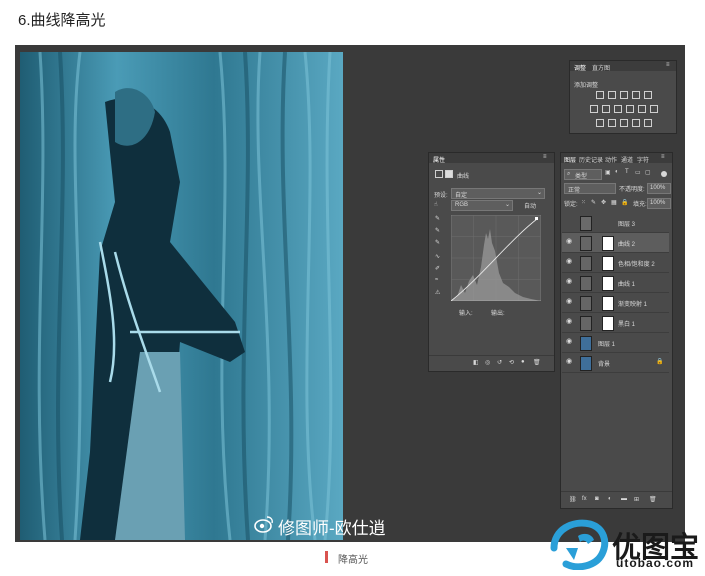  What do you see at coordinates (600, 123) in the screenshot?
I see `invert-icon` at bounding box center [600, 123].